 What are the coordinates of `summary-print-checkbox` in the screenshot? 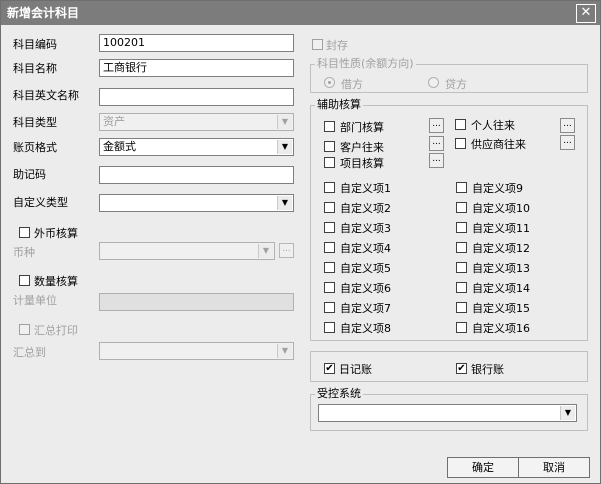 It's located at (24, 329).